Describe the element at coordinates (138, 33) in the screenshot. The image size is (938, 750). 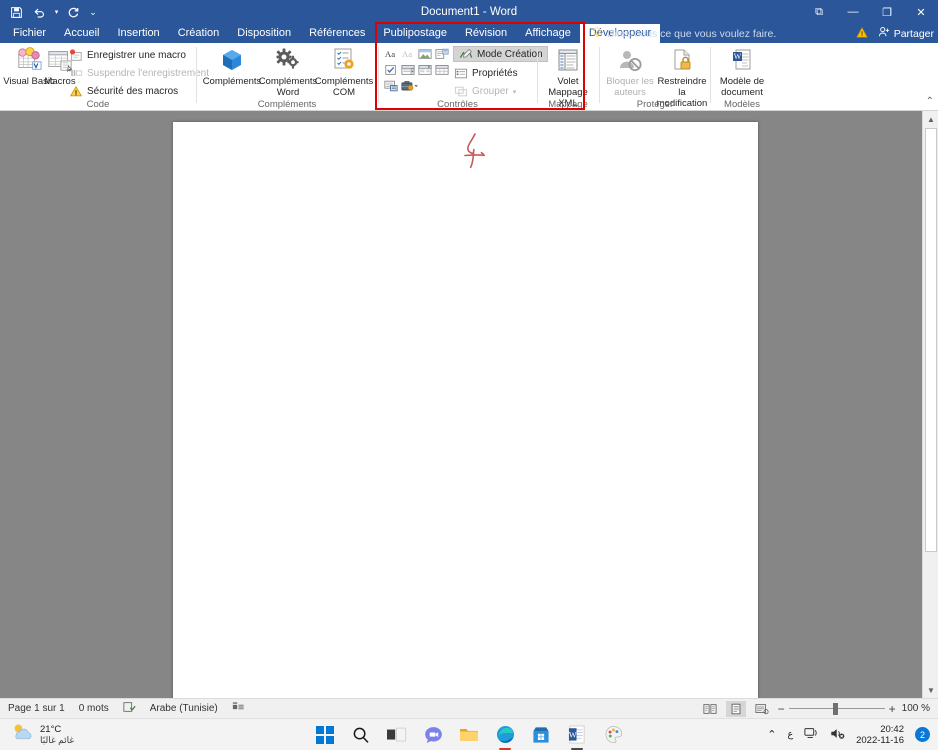
I see `tab-insertion: Insertion` at that location.